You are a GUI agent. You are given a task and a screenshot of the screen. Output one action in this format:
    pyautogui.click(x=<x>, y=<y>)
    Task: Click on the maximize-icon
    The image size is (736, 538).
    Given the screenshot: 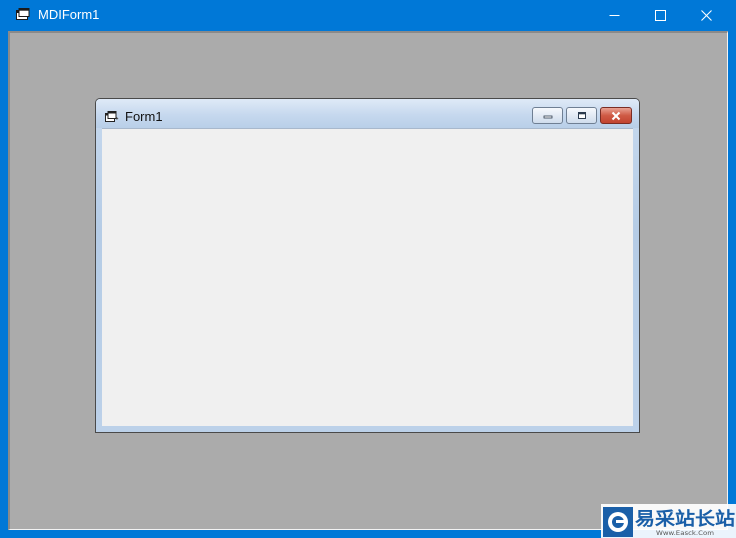 What is the action you would take?
    pyautogui.click(x=660, y=15)
    